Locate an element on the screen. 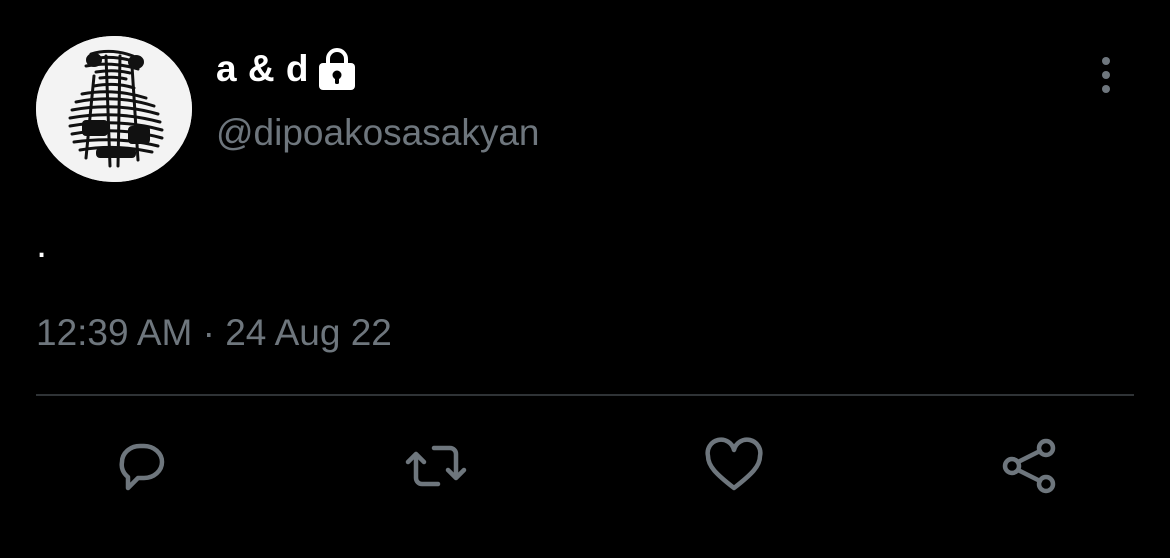 The image size is (1170, 558). display-name: a & d is located at coordinates (262, 69).